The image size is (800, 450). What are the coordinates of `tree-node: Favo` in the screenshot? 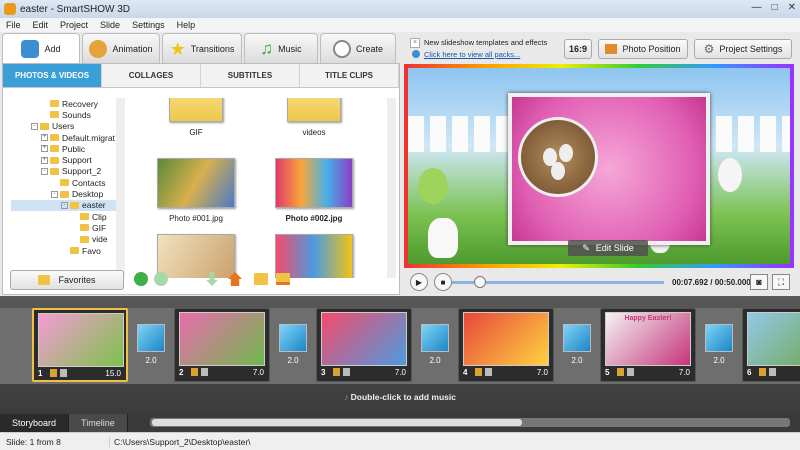 It's located at (66, 250).